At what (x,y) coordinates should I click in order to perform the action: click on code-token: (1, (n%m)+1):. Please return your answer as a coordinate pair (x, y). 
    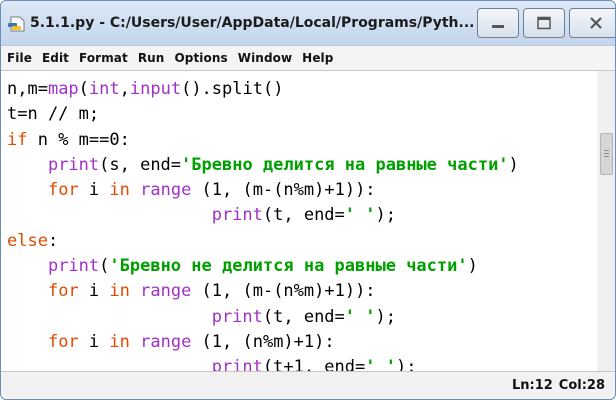
    Looking at the image, I should click on (263, 341).